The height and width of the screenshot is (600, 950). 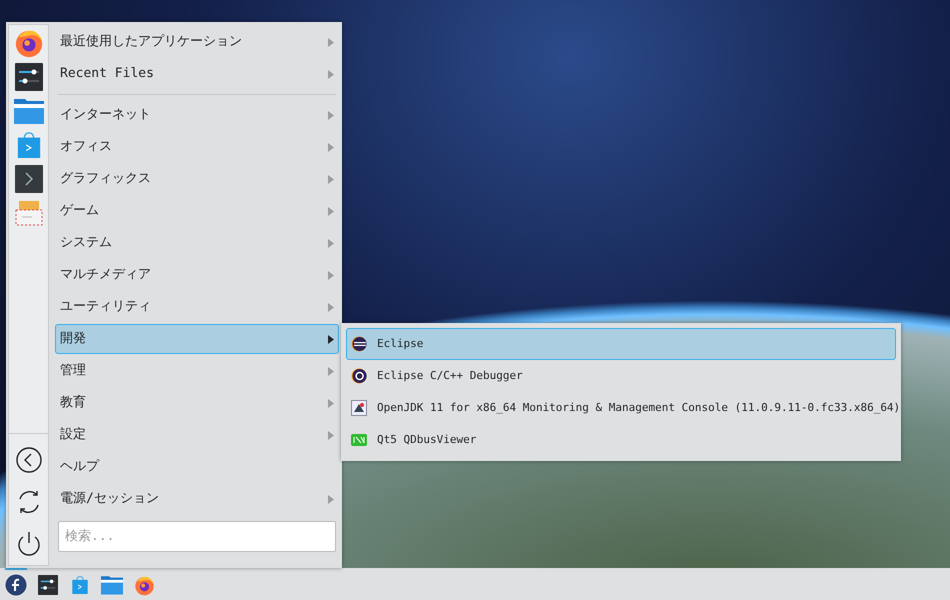 I want to click on menu-item-label: 設定, so click(x=73, y=435).